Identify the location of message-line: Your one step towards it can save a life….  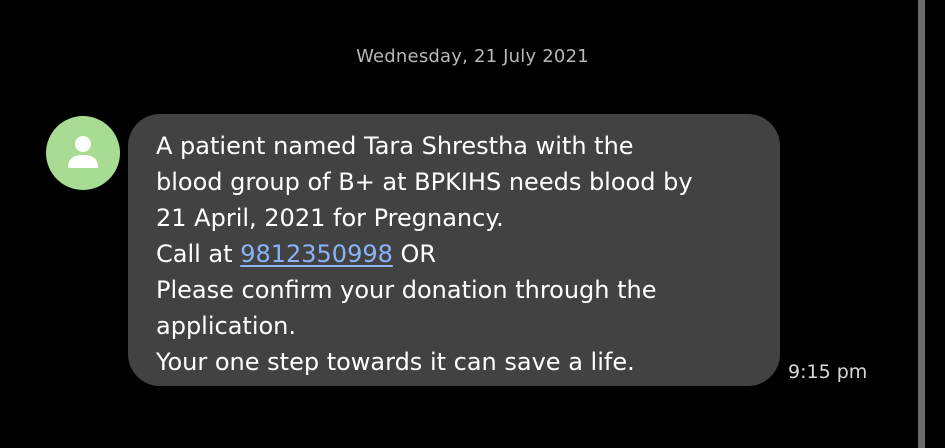
(395, 362).